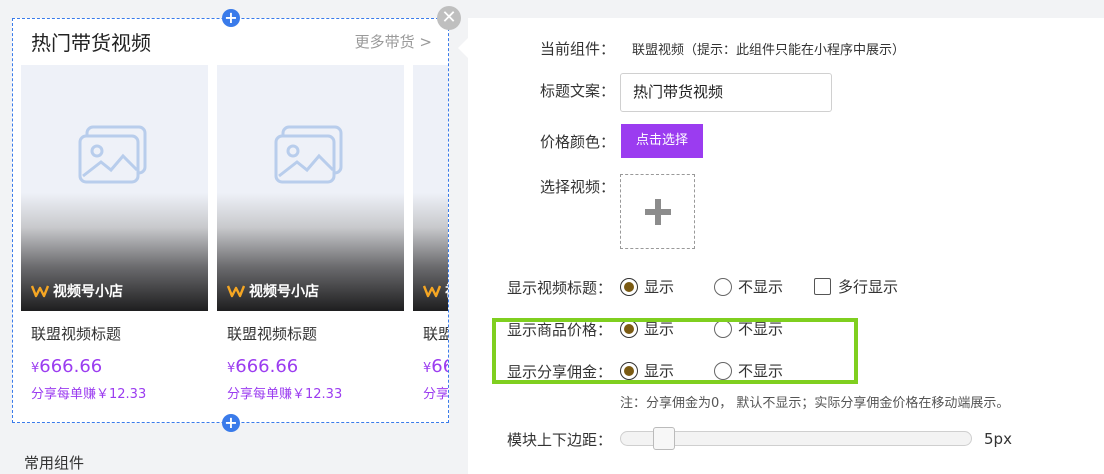 This screenshot has width=1104, height=474. Describe the element at coordinates (463, 48) in the screenshot. I see `panel-pointer` at that location.